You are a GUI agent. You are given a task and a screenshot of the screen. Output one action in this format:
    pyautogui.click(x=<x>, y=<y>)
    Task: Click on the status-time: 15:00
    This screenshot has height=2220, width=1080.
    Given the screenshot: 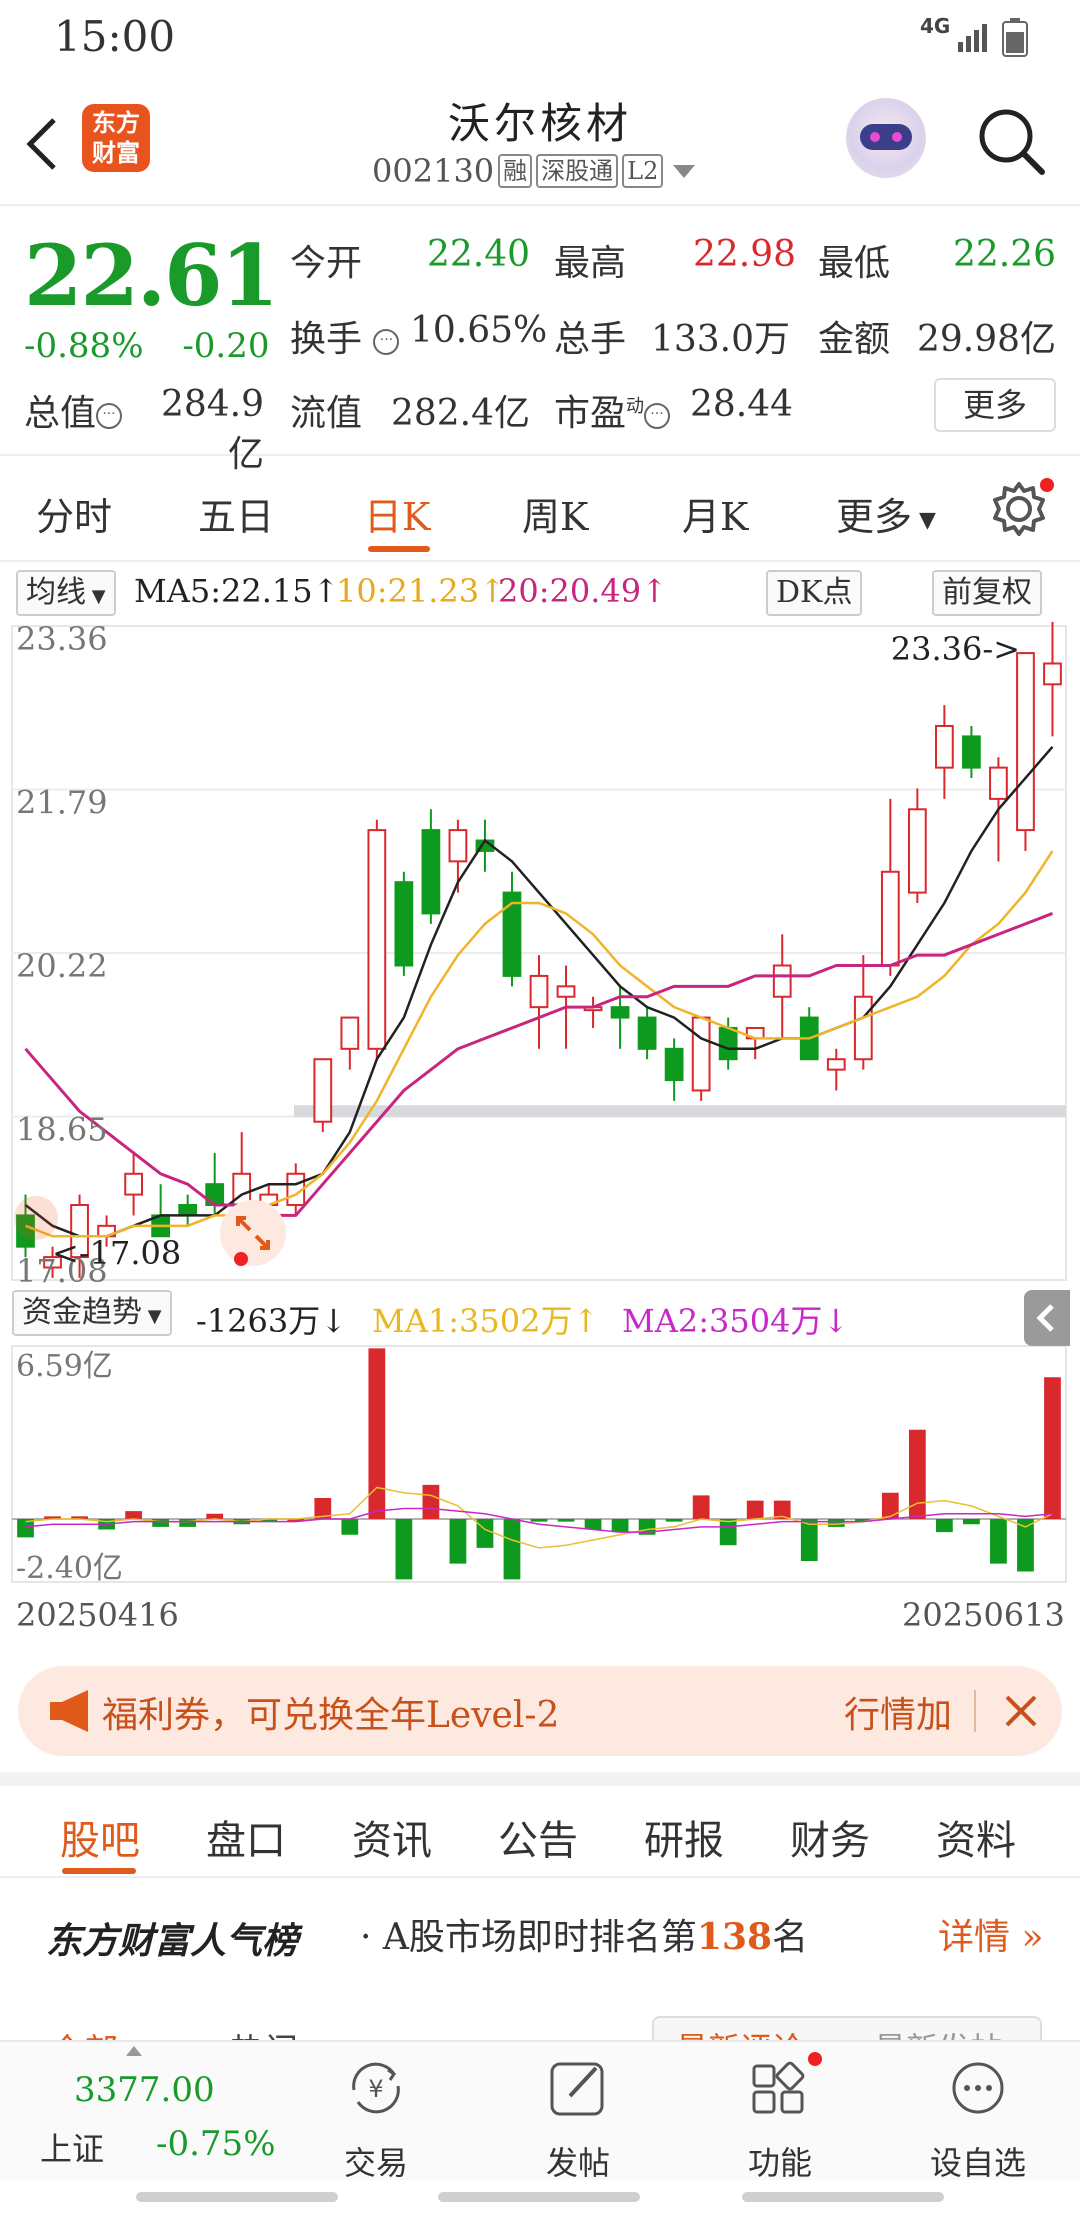 What is the action you would take?
    pyautogui.click(x=115, y=36)
    